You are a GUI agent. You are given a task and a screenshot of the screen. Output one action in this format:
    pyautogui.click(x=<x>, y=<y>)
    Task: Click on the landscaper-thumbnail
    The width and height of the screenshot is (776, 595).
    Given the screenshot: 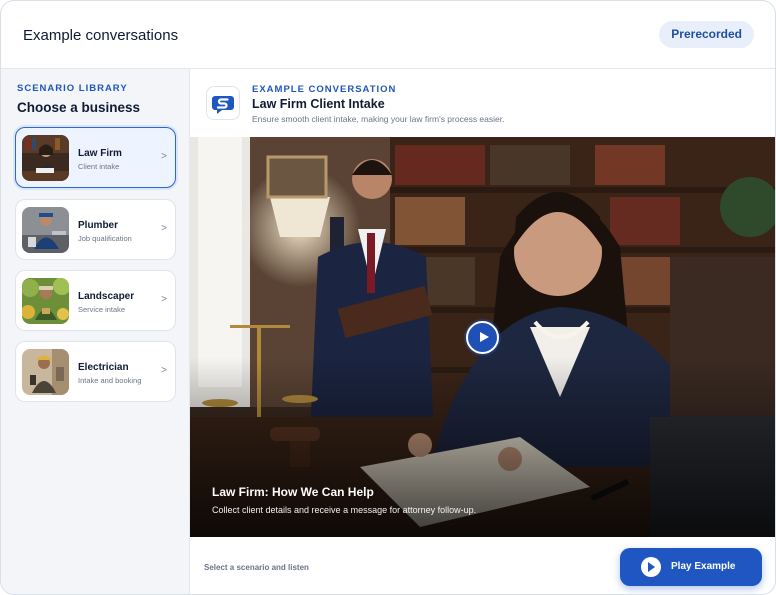 What is the action you would take?
    pyautogui.click(x=45, y=301)
    